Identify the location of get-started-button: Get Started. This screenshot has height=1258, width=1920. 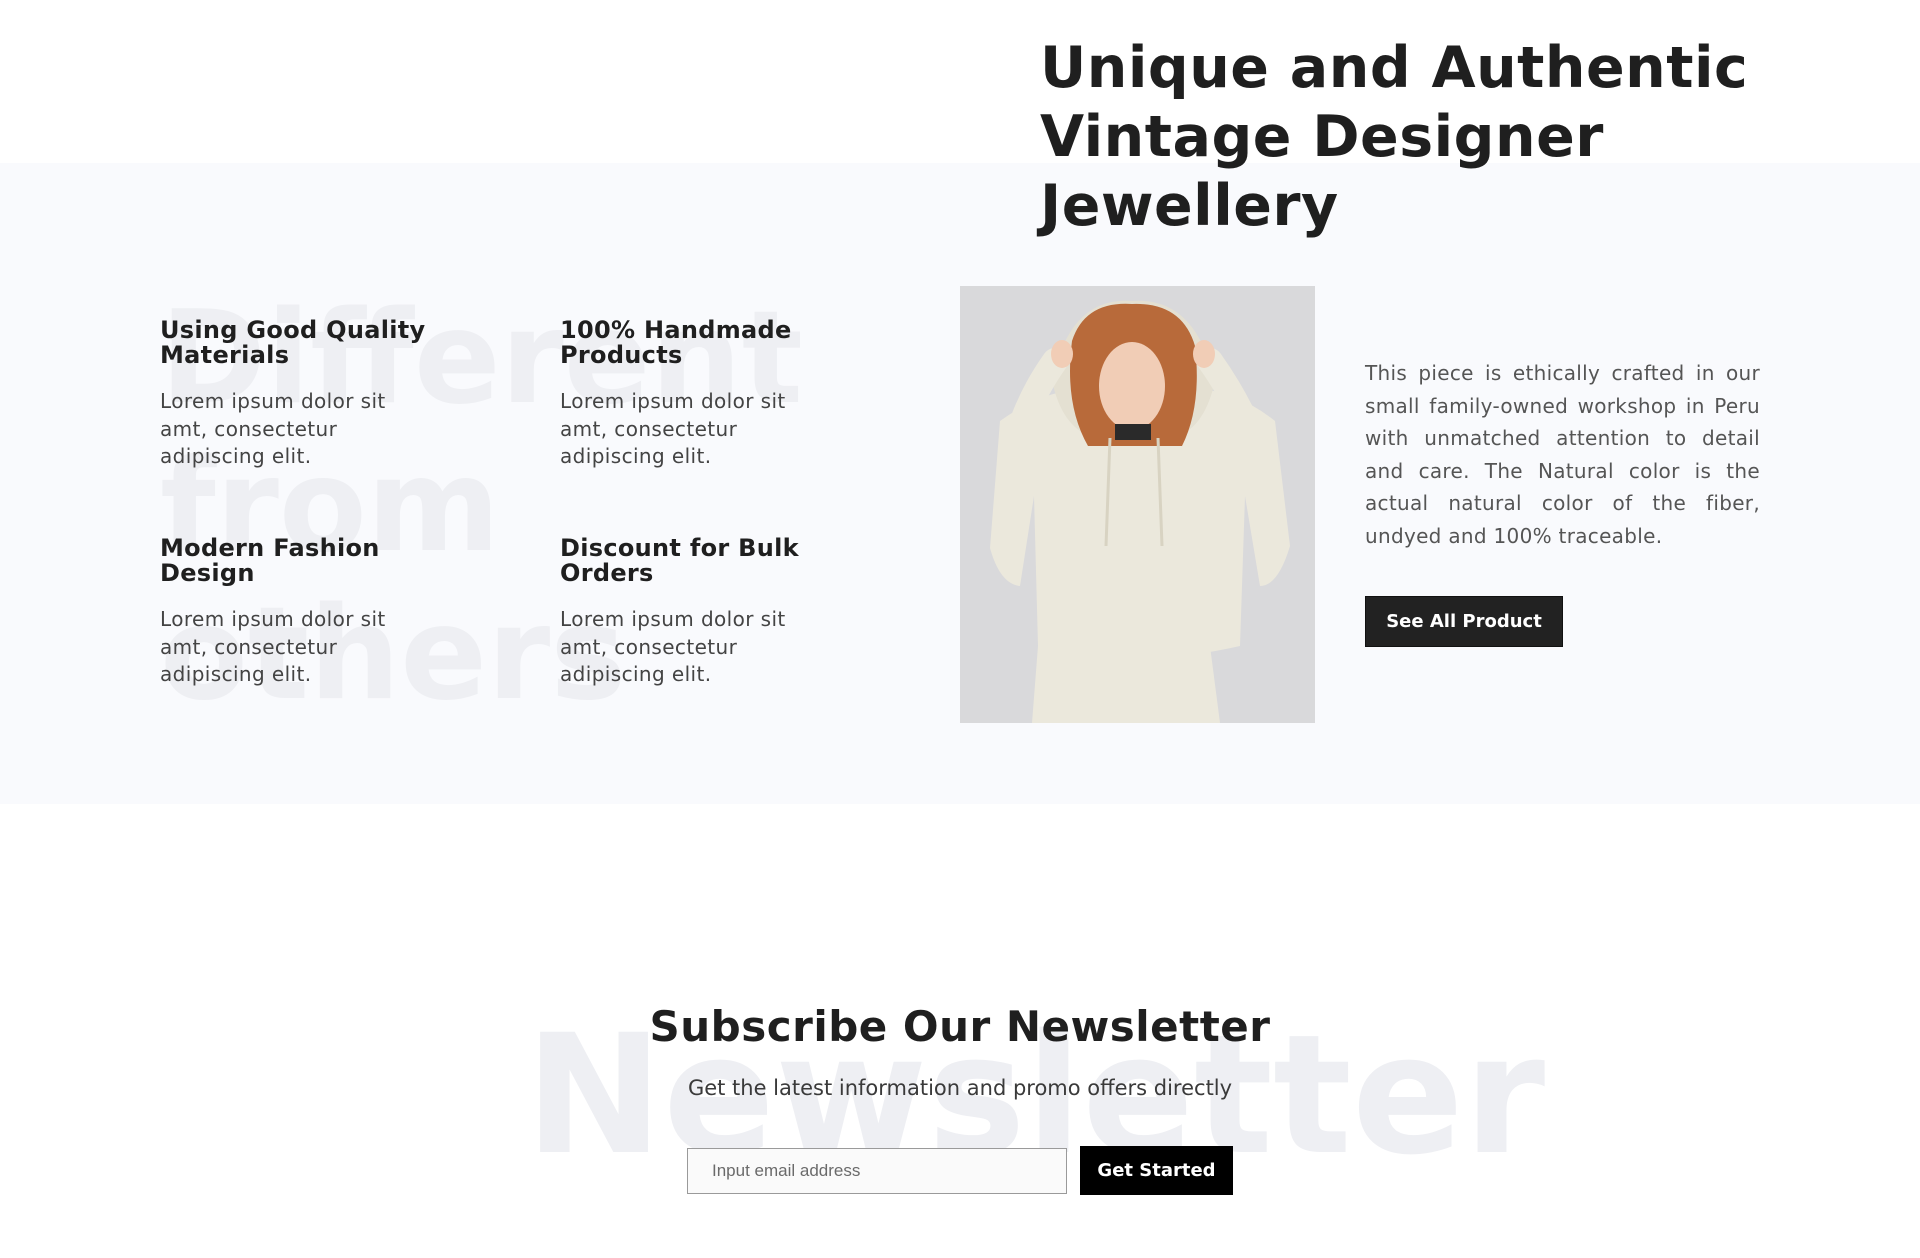
(1156, 1170).